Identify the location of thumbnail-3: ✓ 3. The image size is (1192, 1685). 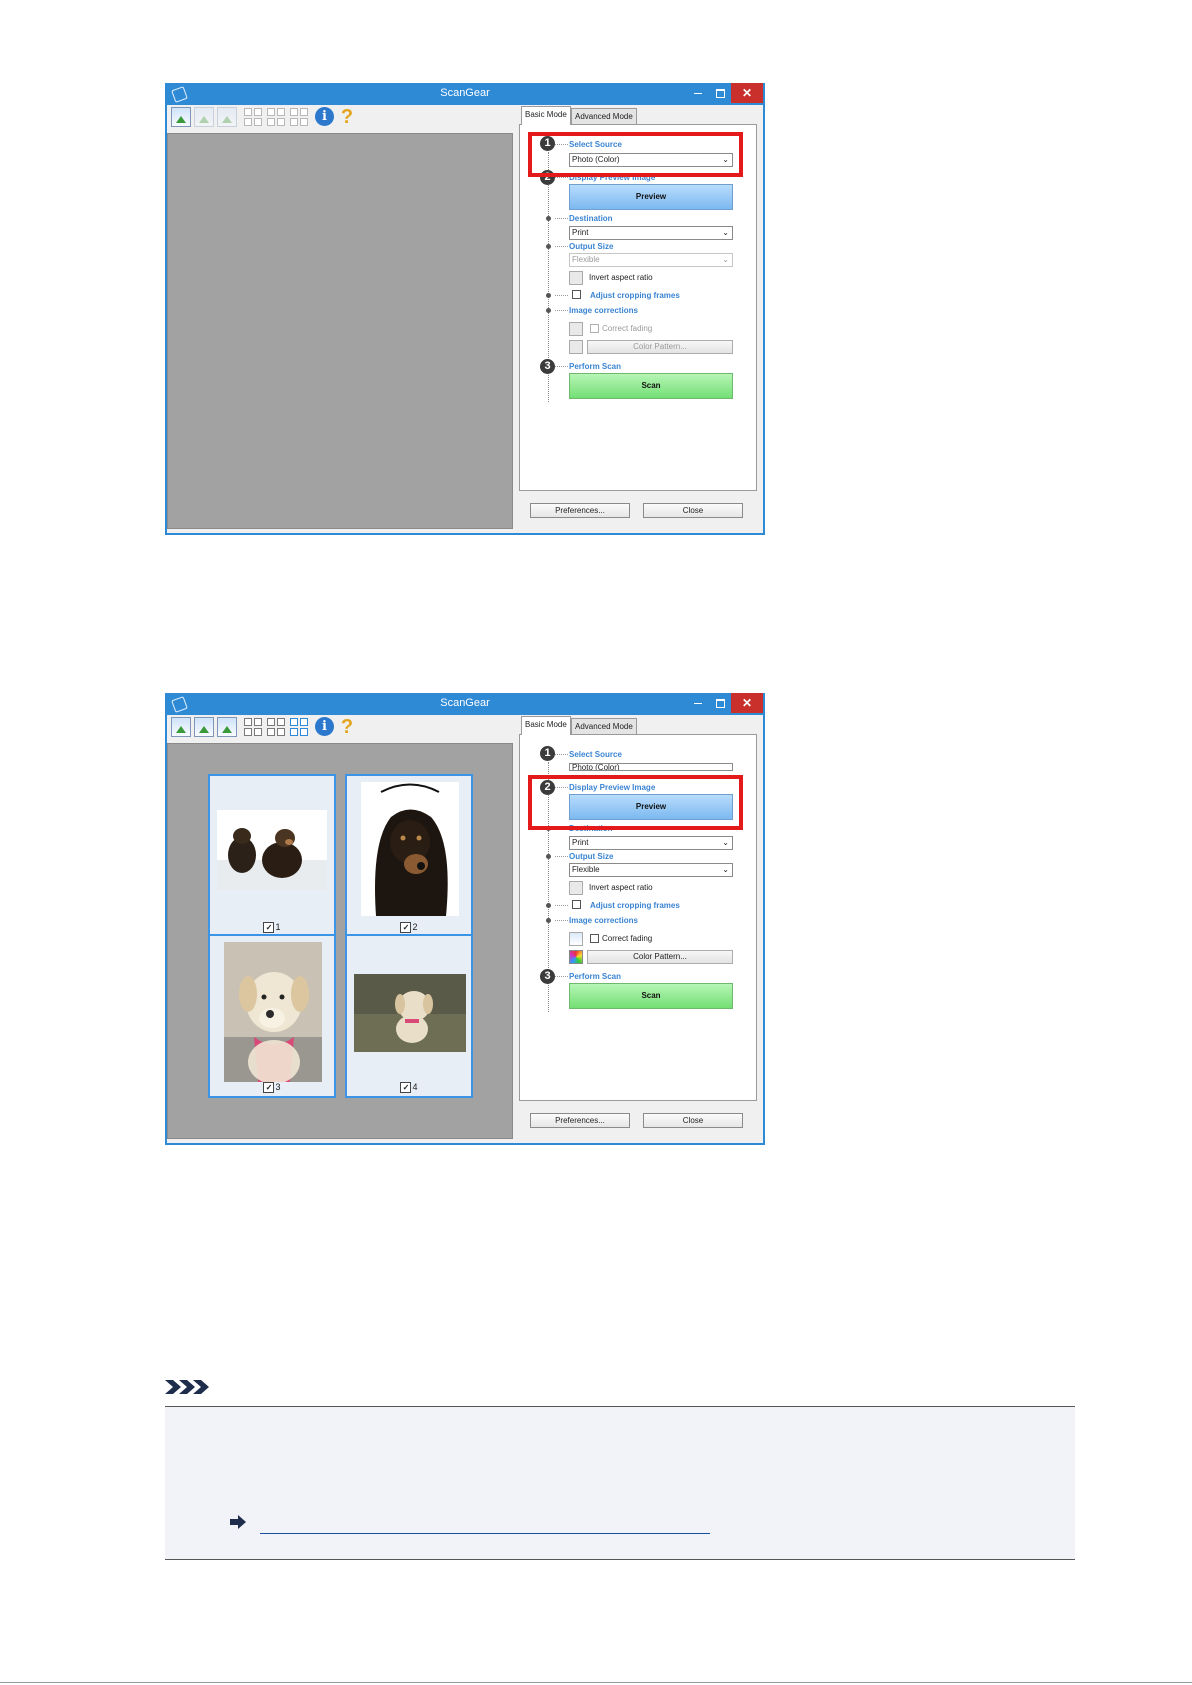
(272, 1016).